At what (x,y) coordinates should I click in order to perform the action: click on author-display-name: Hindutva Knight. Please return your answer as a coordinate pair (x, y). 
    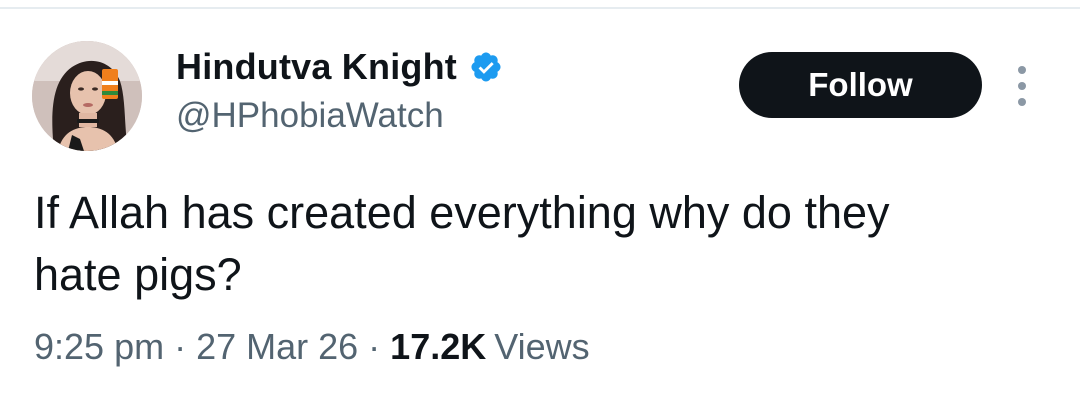
    Looking at the image, I should click on (316, 67).